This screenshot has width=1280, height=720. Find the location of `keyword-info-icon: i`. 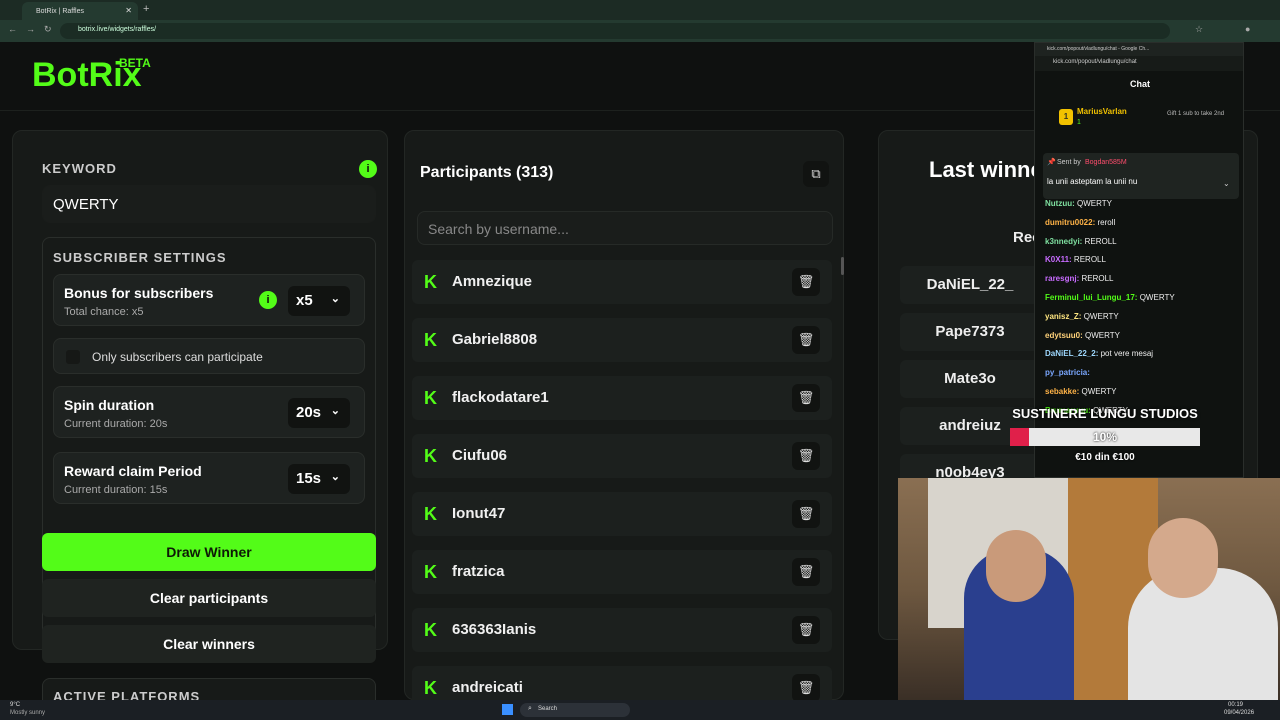

keyword-info-icon: i is located at coordinates (368, 169).